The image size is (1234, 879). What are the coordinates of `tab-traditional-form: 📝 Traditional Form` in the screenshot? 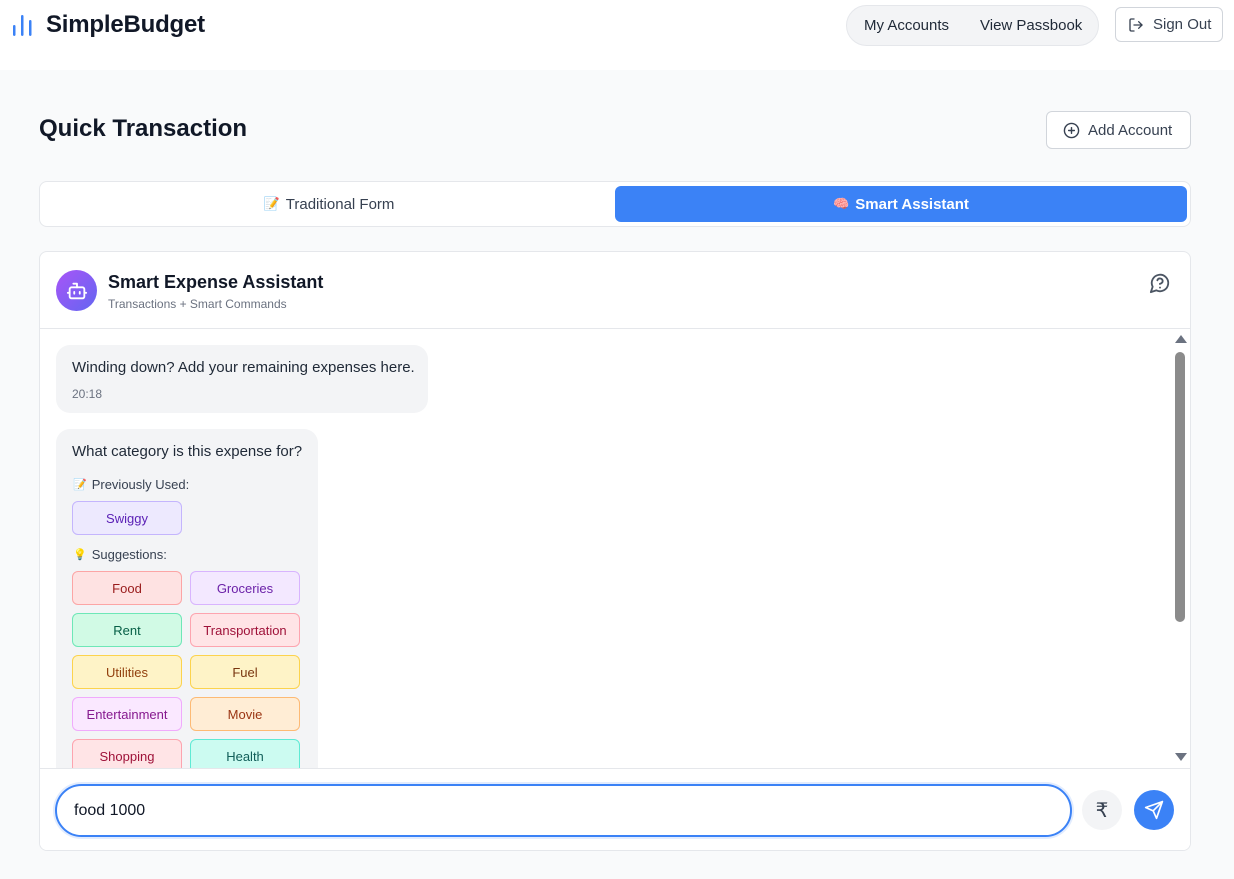 It's located at (329, 204).